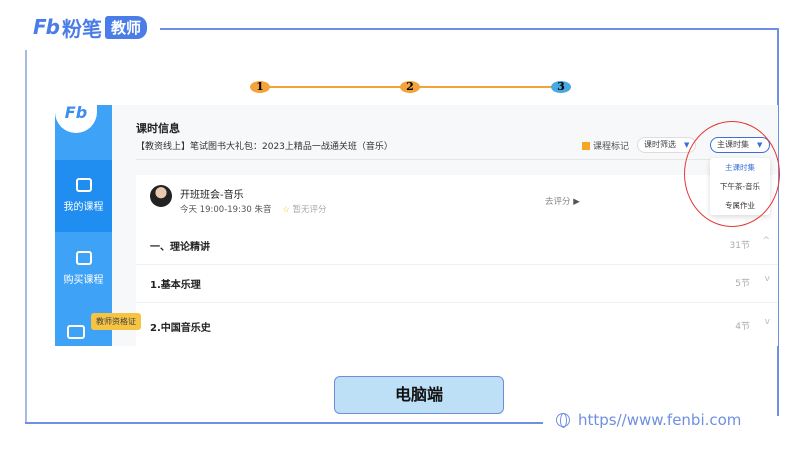  What do you see at coordinates (457, 282) in the screenshot?
I see `section-row: 1.基本乐理 5节 v` at bounding box center [457, 282].